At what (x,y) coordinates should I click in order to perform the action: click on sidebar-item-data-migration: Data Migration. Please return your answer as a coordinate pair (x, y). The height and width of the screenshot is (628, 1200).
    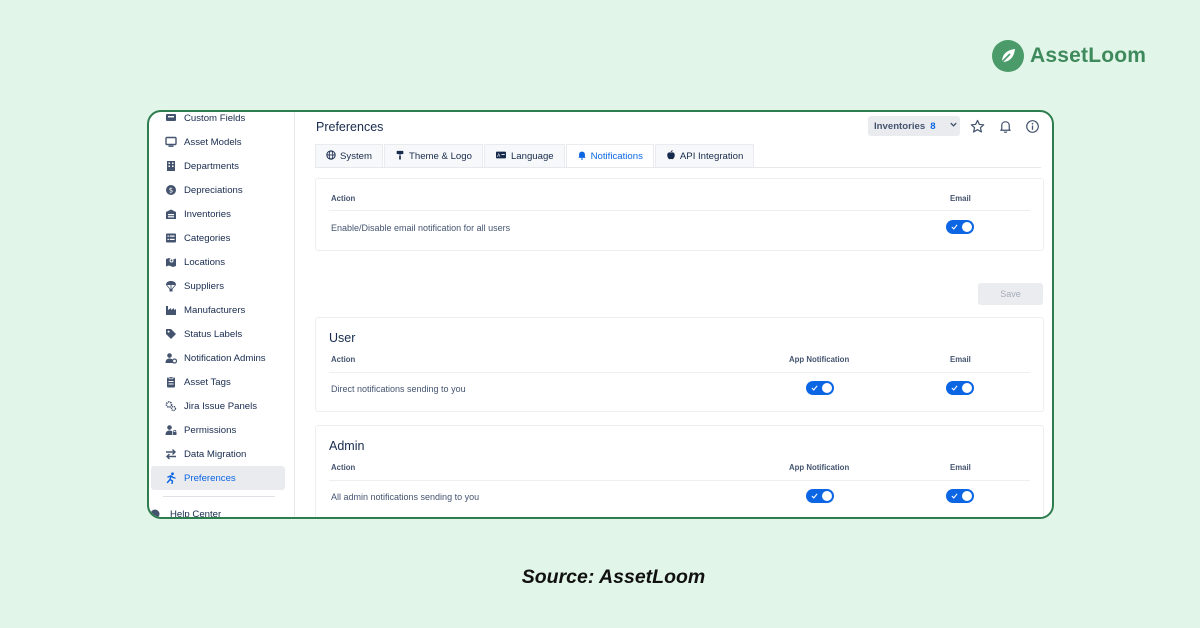
    Looking at the image, I should click on (218, 454).